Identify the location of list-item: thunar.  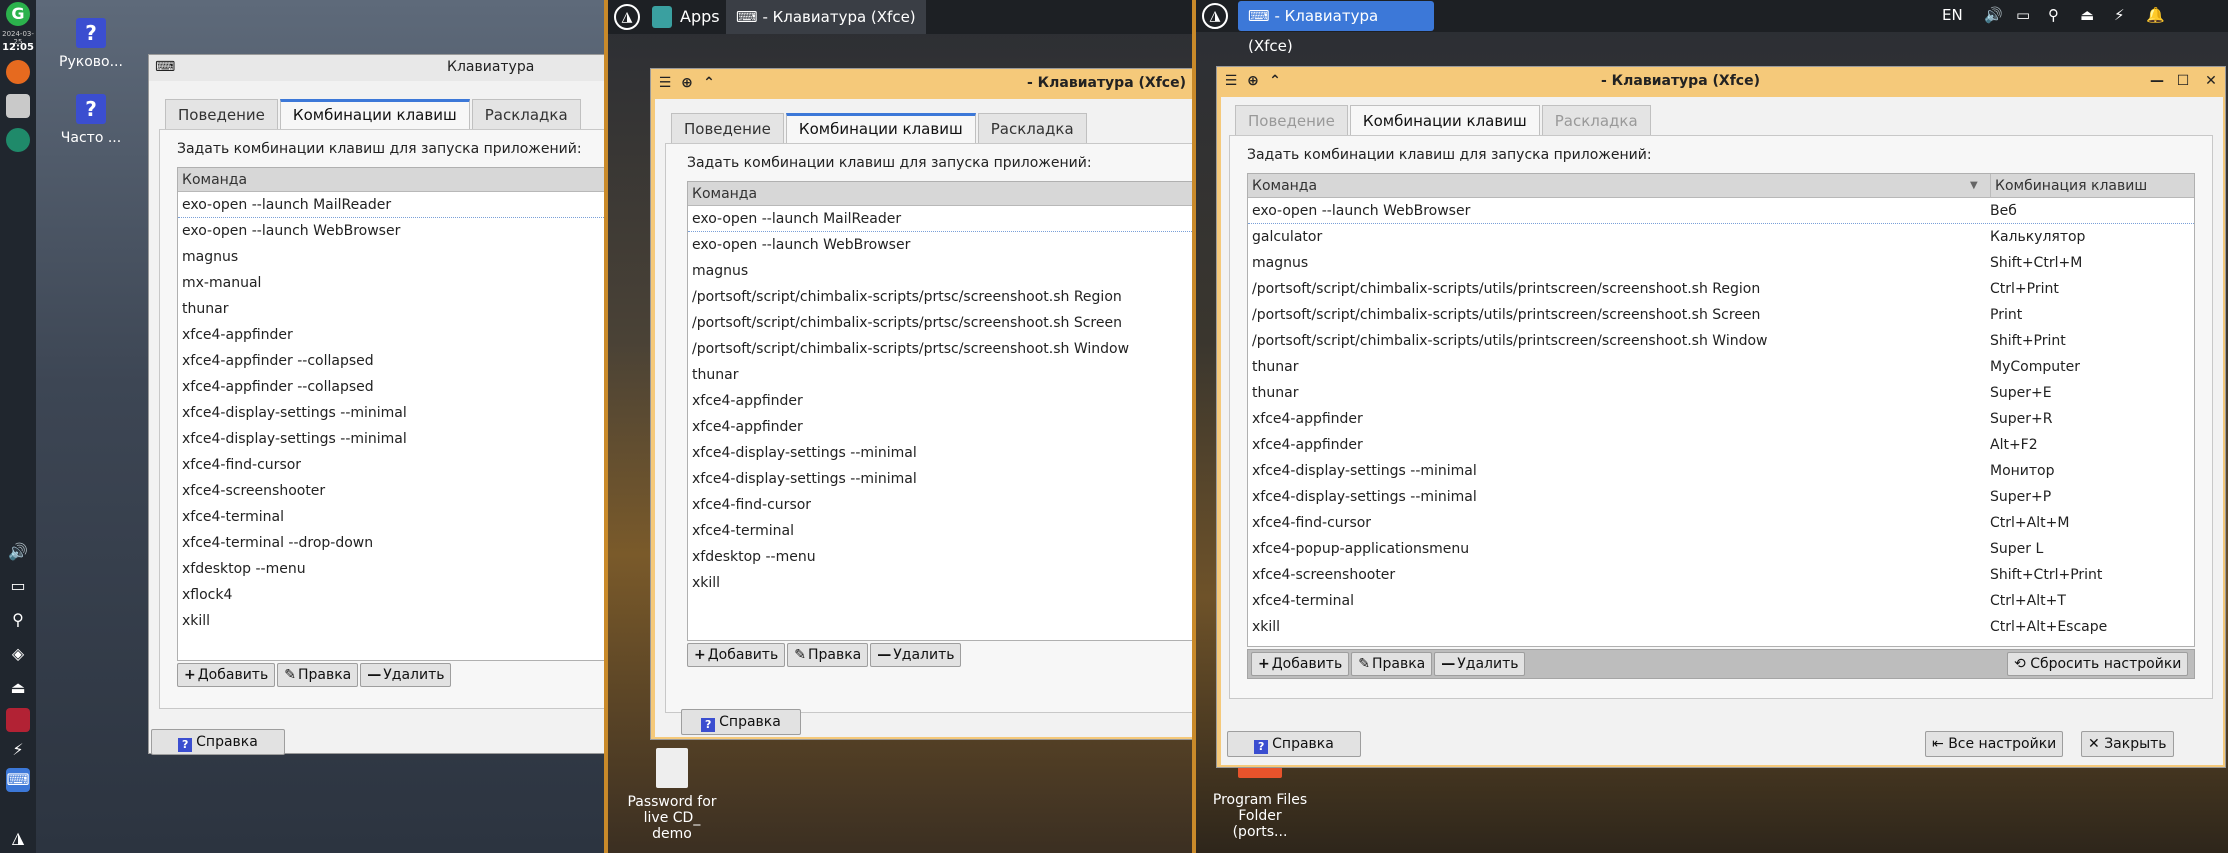
(391, 309).